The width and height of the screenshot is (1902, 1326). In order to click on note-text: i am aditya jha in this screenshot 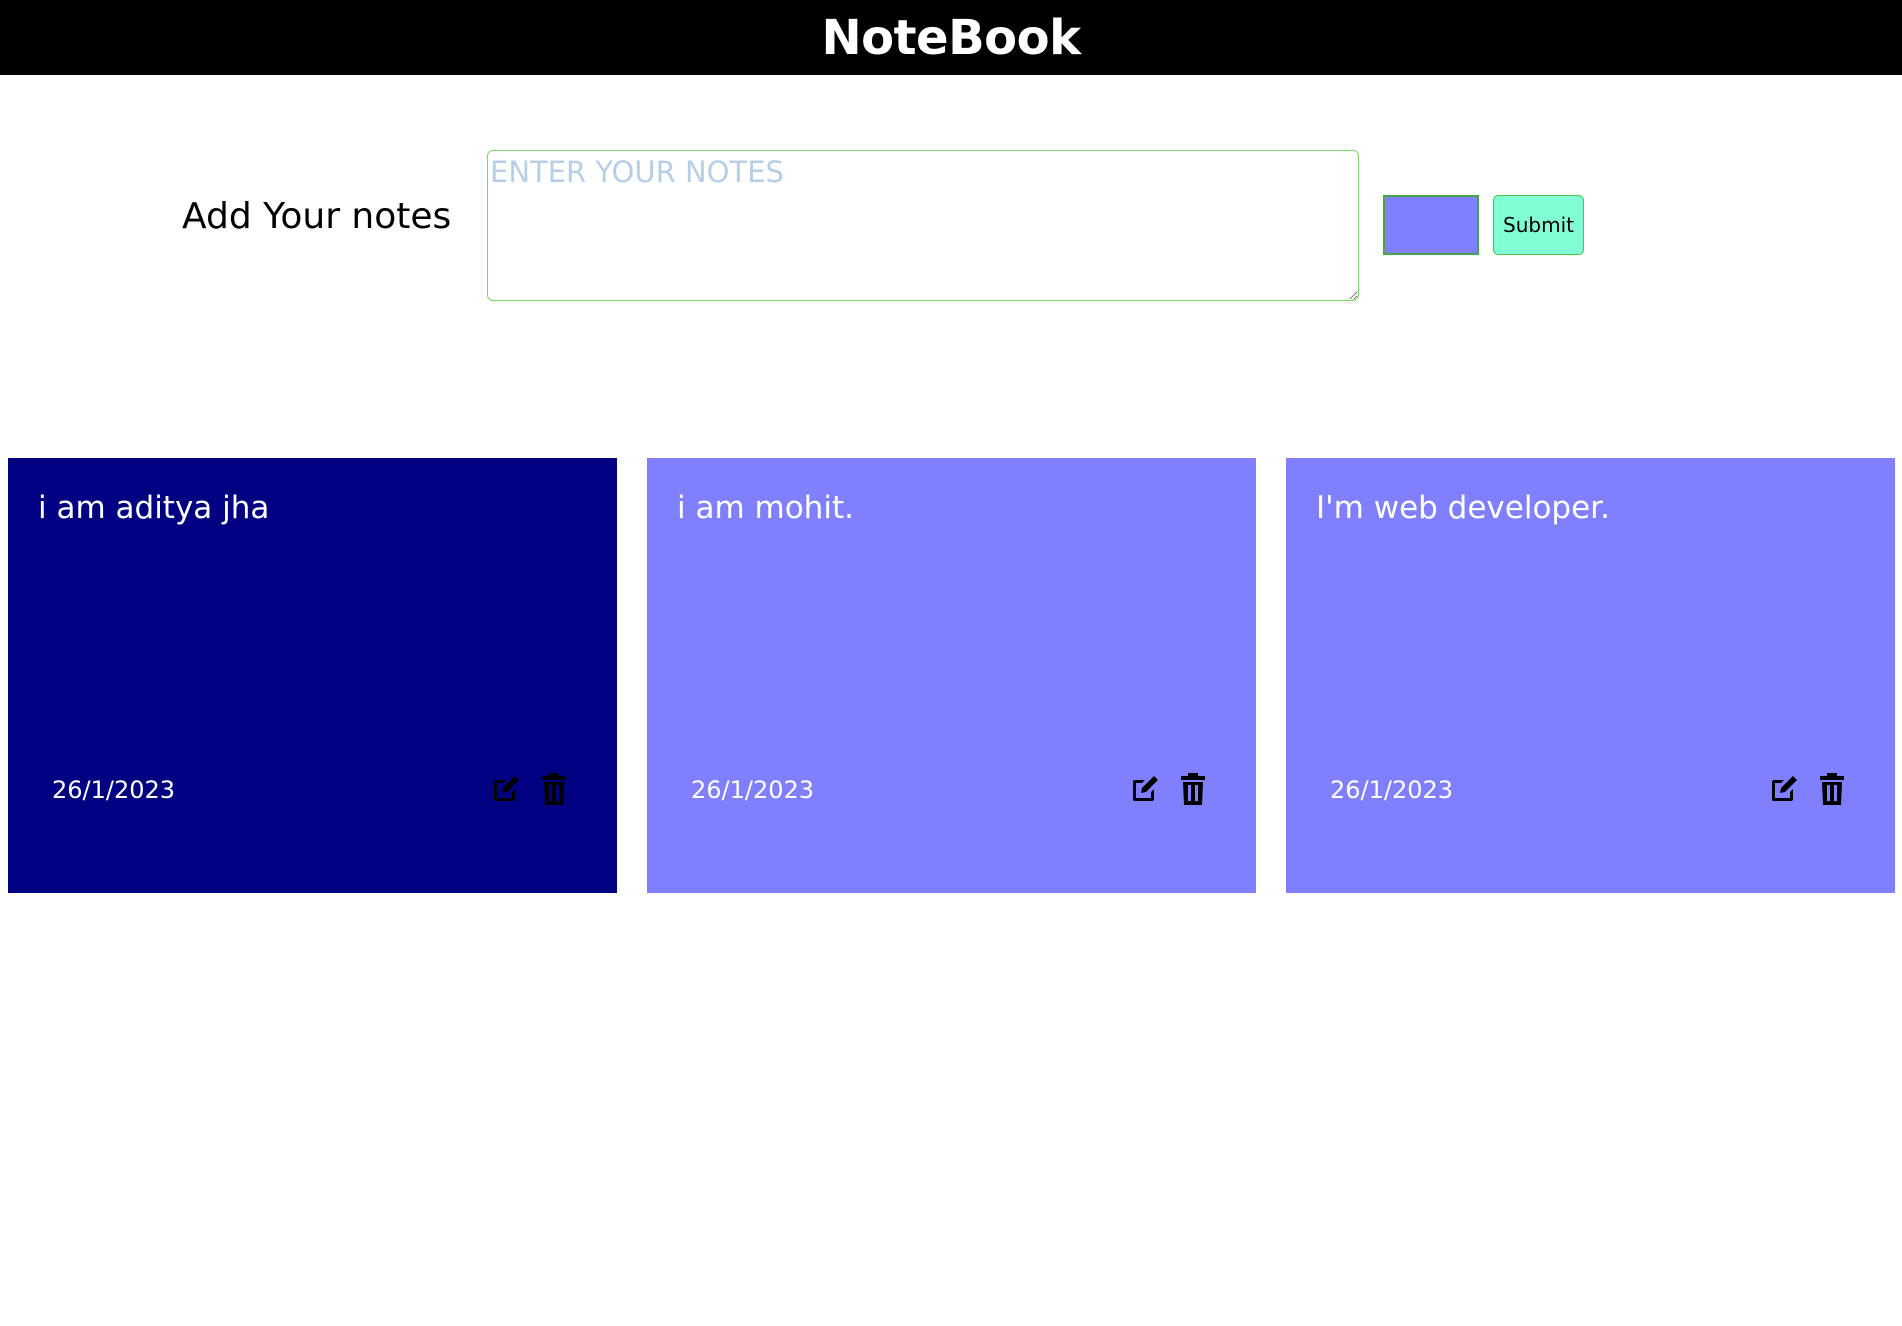, I will do `click(154, 508)`.